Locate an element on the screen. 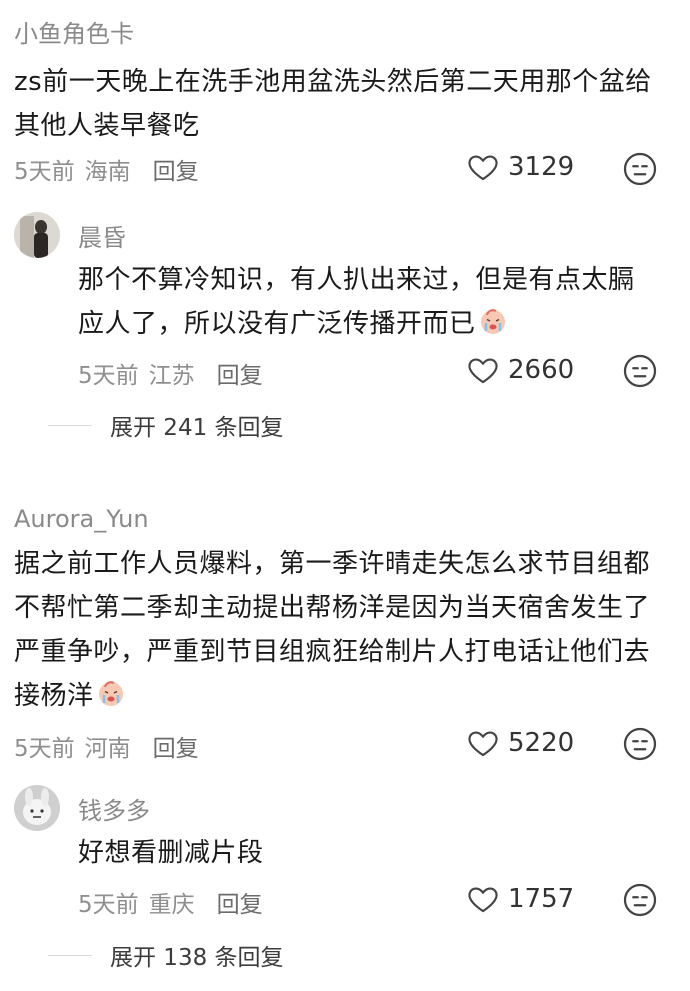  like-button: 3129 is located at coordinates (520, 167).